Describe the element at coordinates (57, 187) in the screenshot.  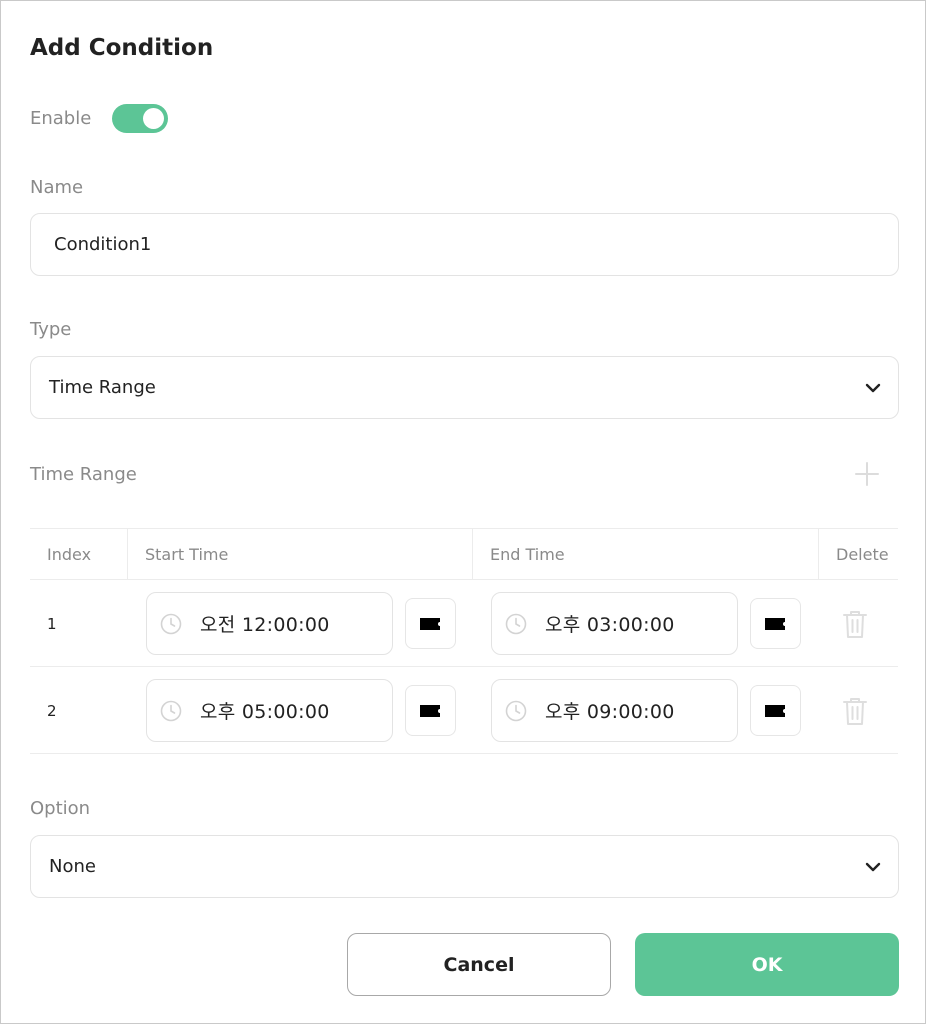
I see `name-label: Name` at that location.